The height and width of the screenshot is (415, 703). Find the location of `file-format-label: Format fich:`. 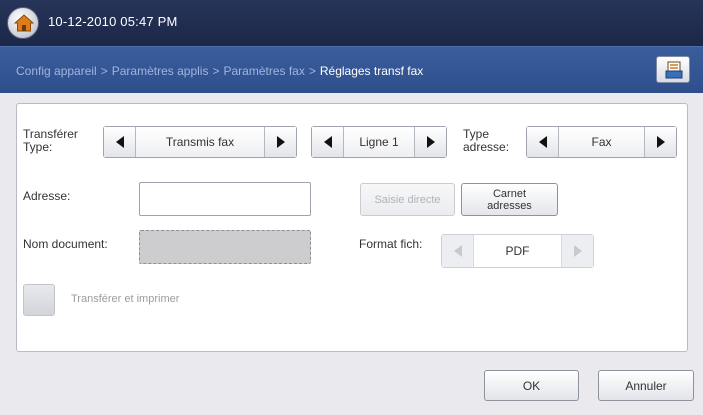

file-format-label: Format fich: is located at coordinates (391, 244).